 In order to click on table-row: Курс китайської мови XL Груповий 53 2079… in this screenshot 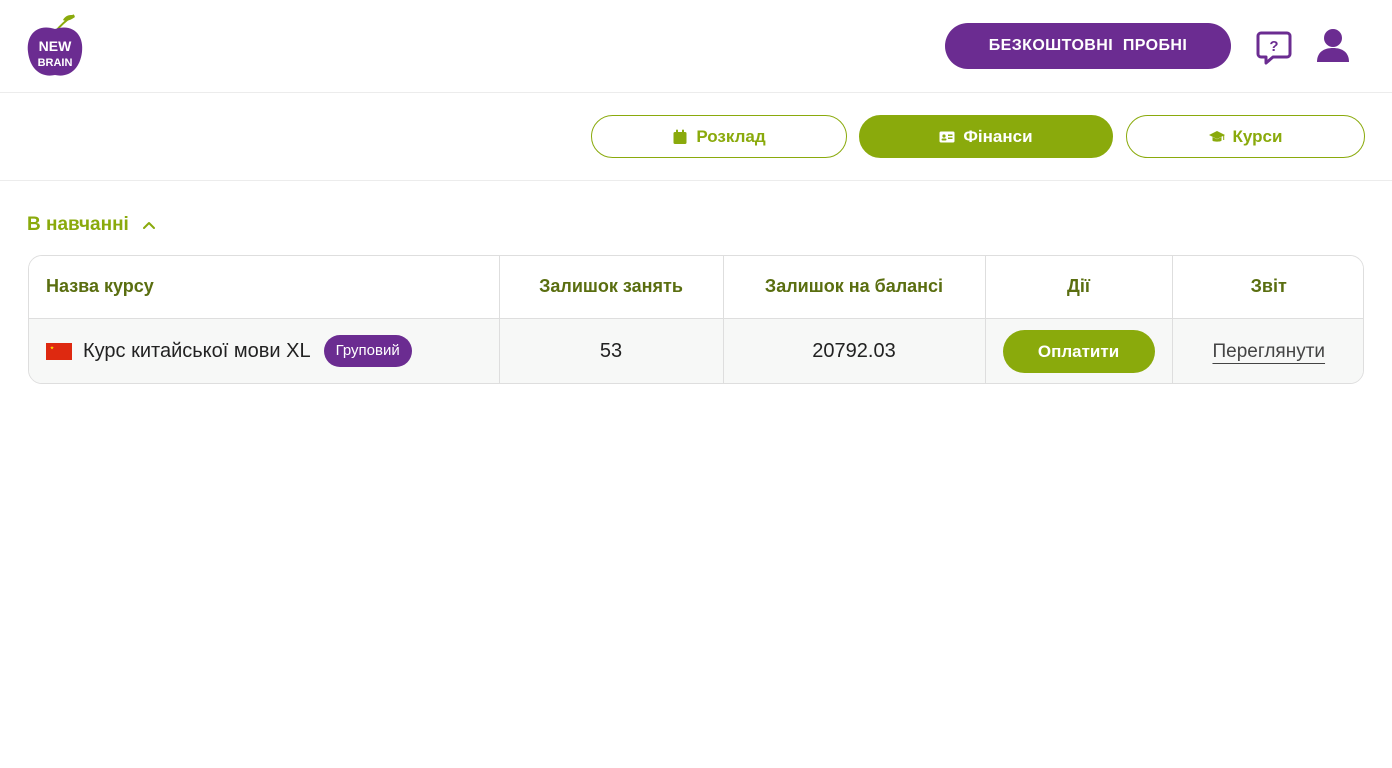, I will do `click(696, 350)`.